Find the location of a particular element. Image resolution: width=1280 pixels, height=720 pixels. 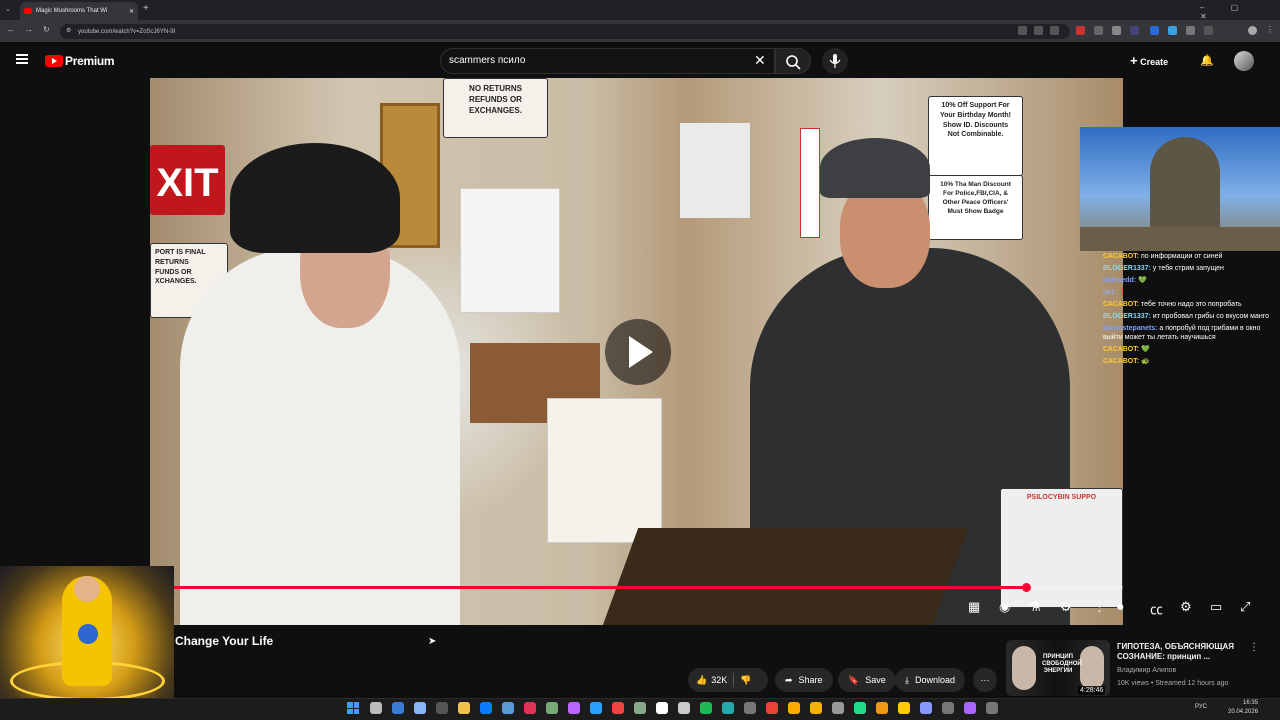

thumbs-up-icon: 👍 is located at coordinates (702, 679).